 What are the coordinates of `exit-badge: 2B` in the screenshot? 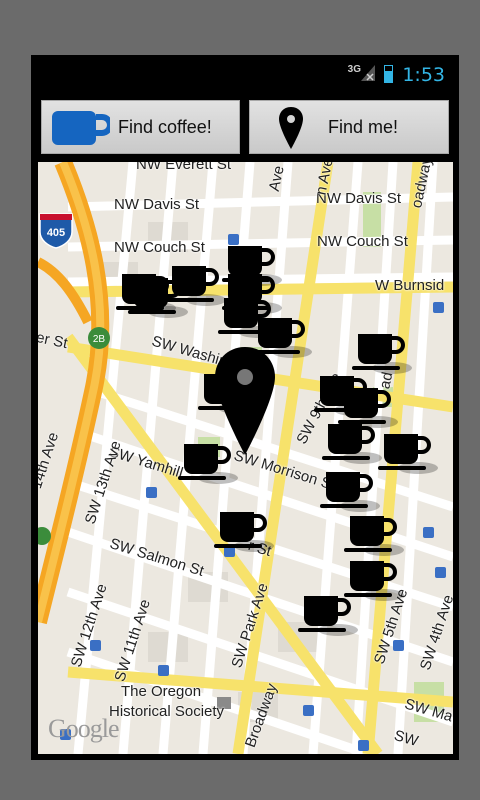 It's located at (99, 338).